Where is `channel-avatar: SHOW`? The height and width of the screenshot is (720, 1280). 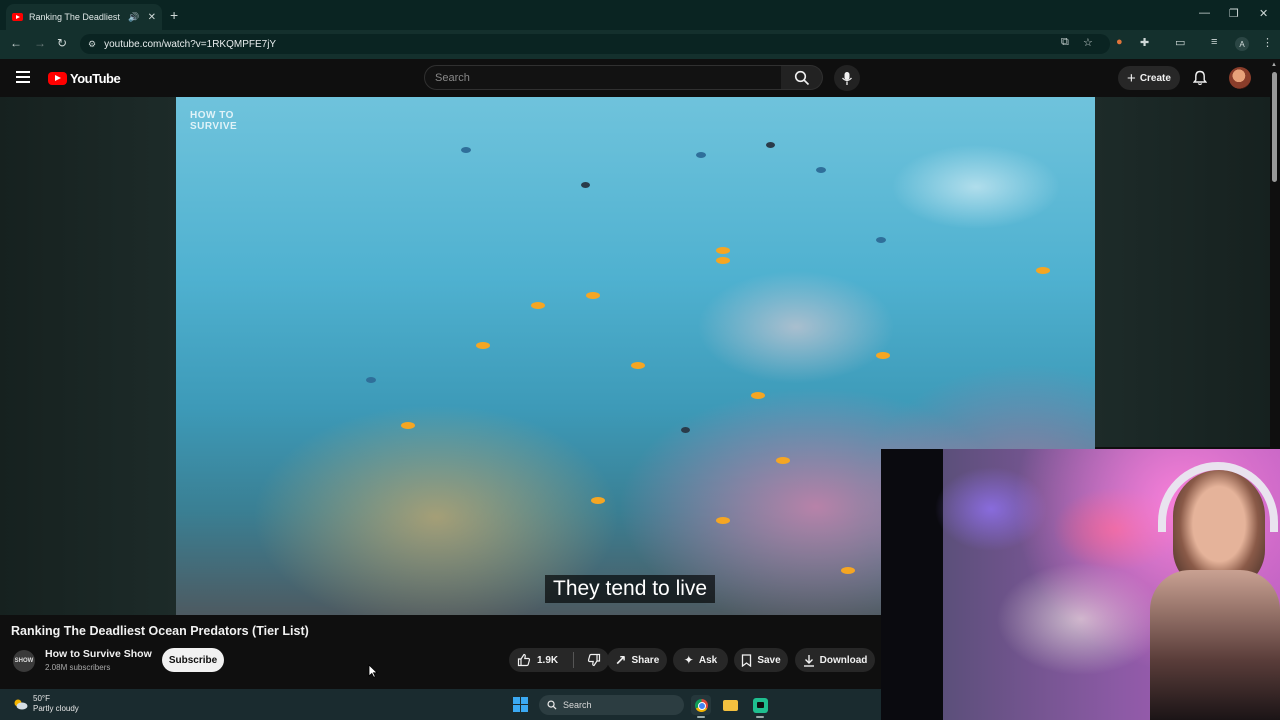 channel-avatar: SHOW is located at coordinates (24, 661).